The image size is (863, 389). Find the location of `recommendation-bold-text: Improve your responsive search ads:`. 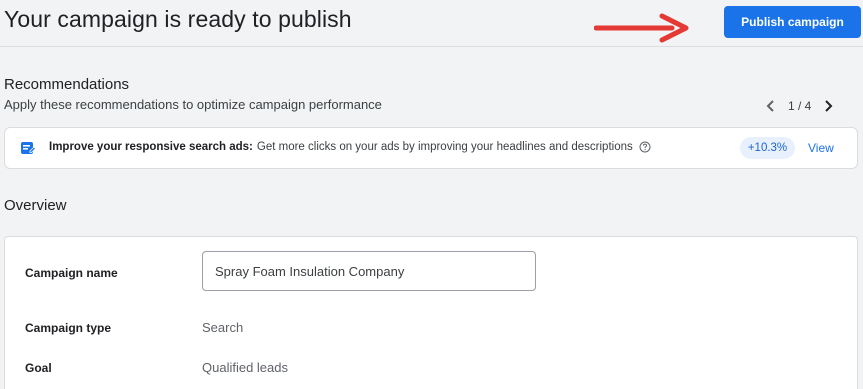

recommendation-bold-text: Improve your responsive search ads: is located at coordinates (151, 147).